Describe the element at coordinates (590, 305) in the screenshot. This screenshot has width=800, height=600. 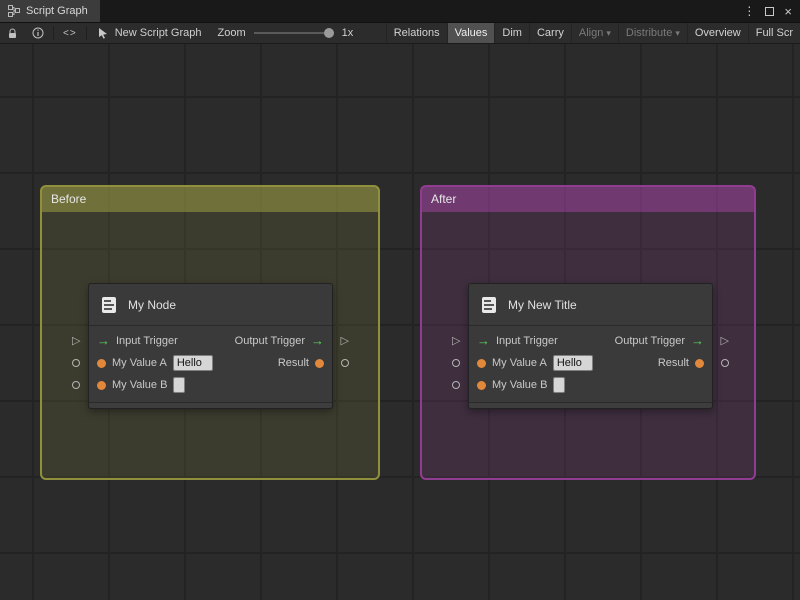
I see `node-header: My New Title` at that location.